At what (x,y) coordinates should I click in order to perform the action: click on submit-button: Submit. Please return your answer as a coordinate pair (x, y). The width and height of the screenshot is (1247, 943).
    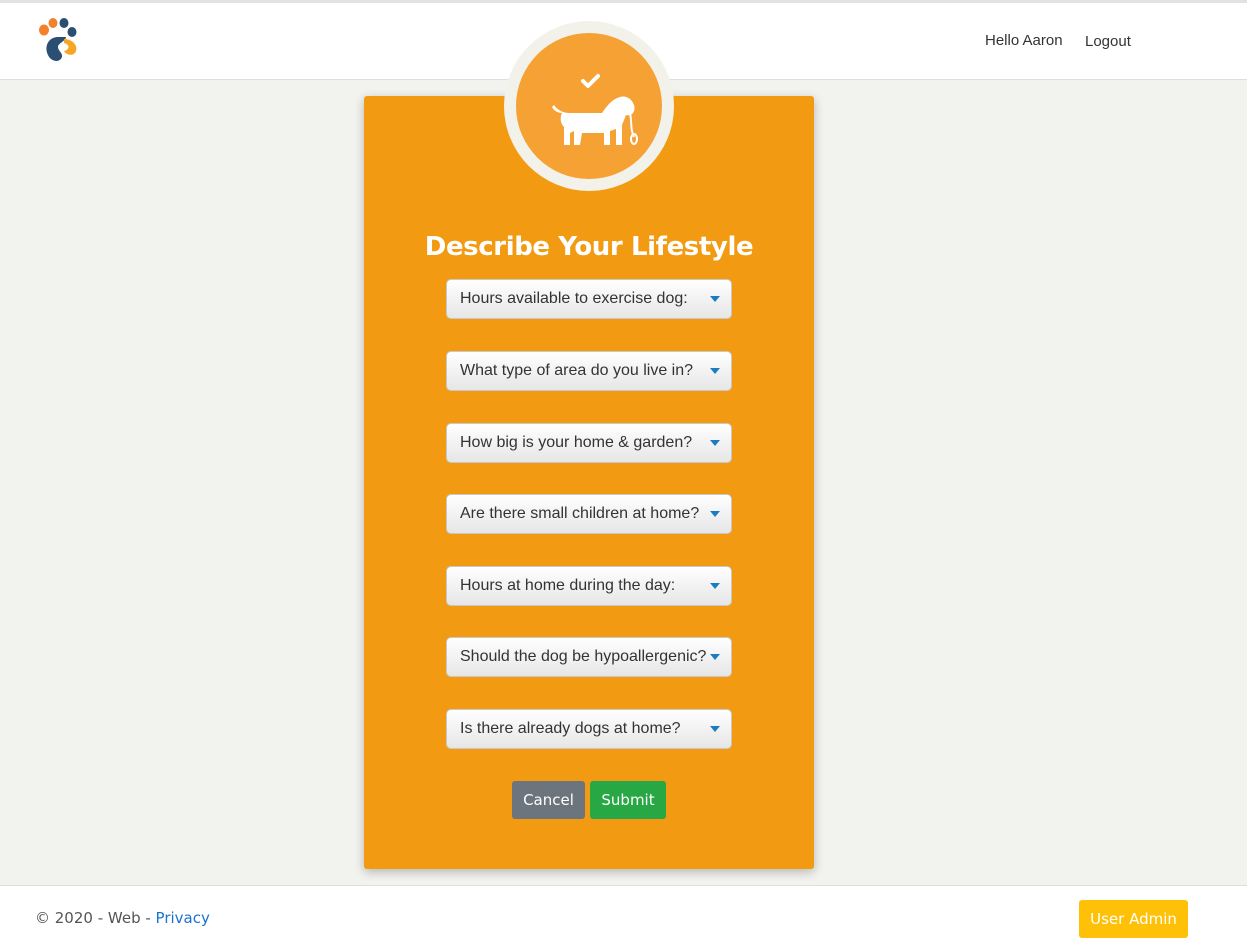
    Looking at the image, I should click on (628, 800).